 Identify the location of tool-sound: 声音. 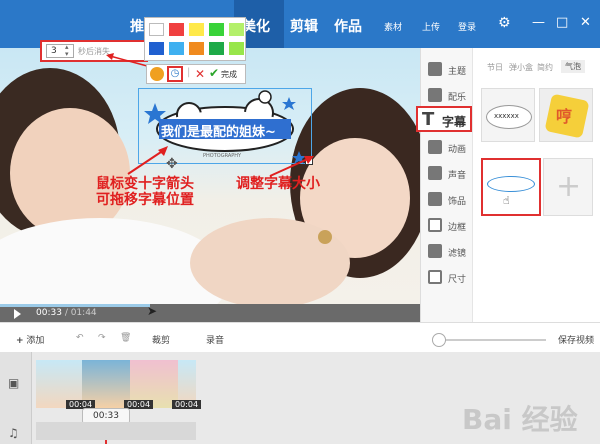
(447, 173).